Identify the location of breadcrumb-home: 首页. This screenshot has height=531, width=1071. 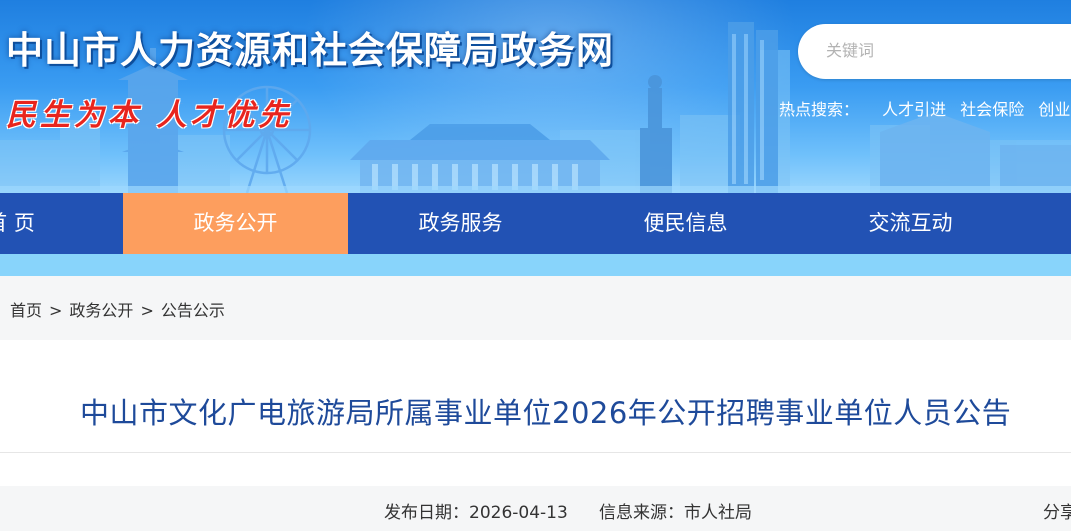
(26, 310).